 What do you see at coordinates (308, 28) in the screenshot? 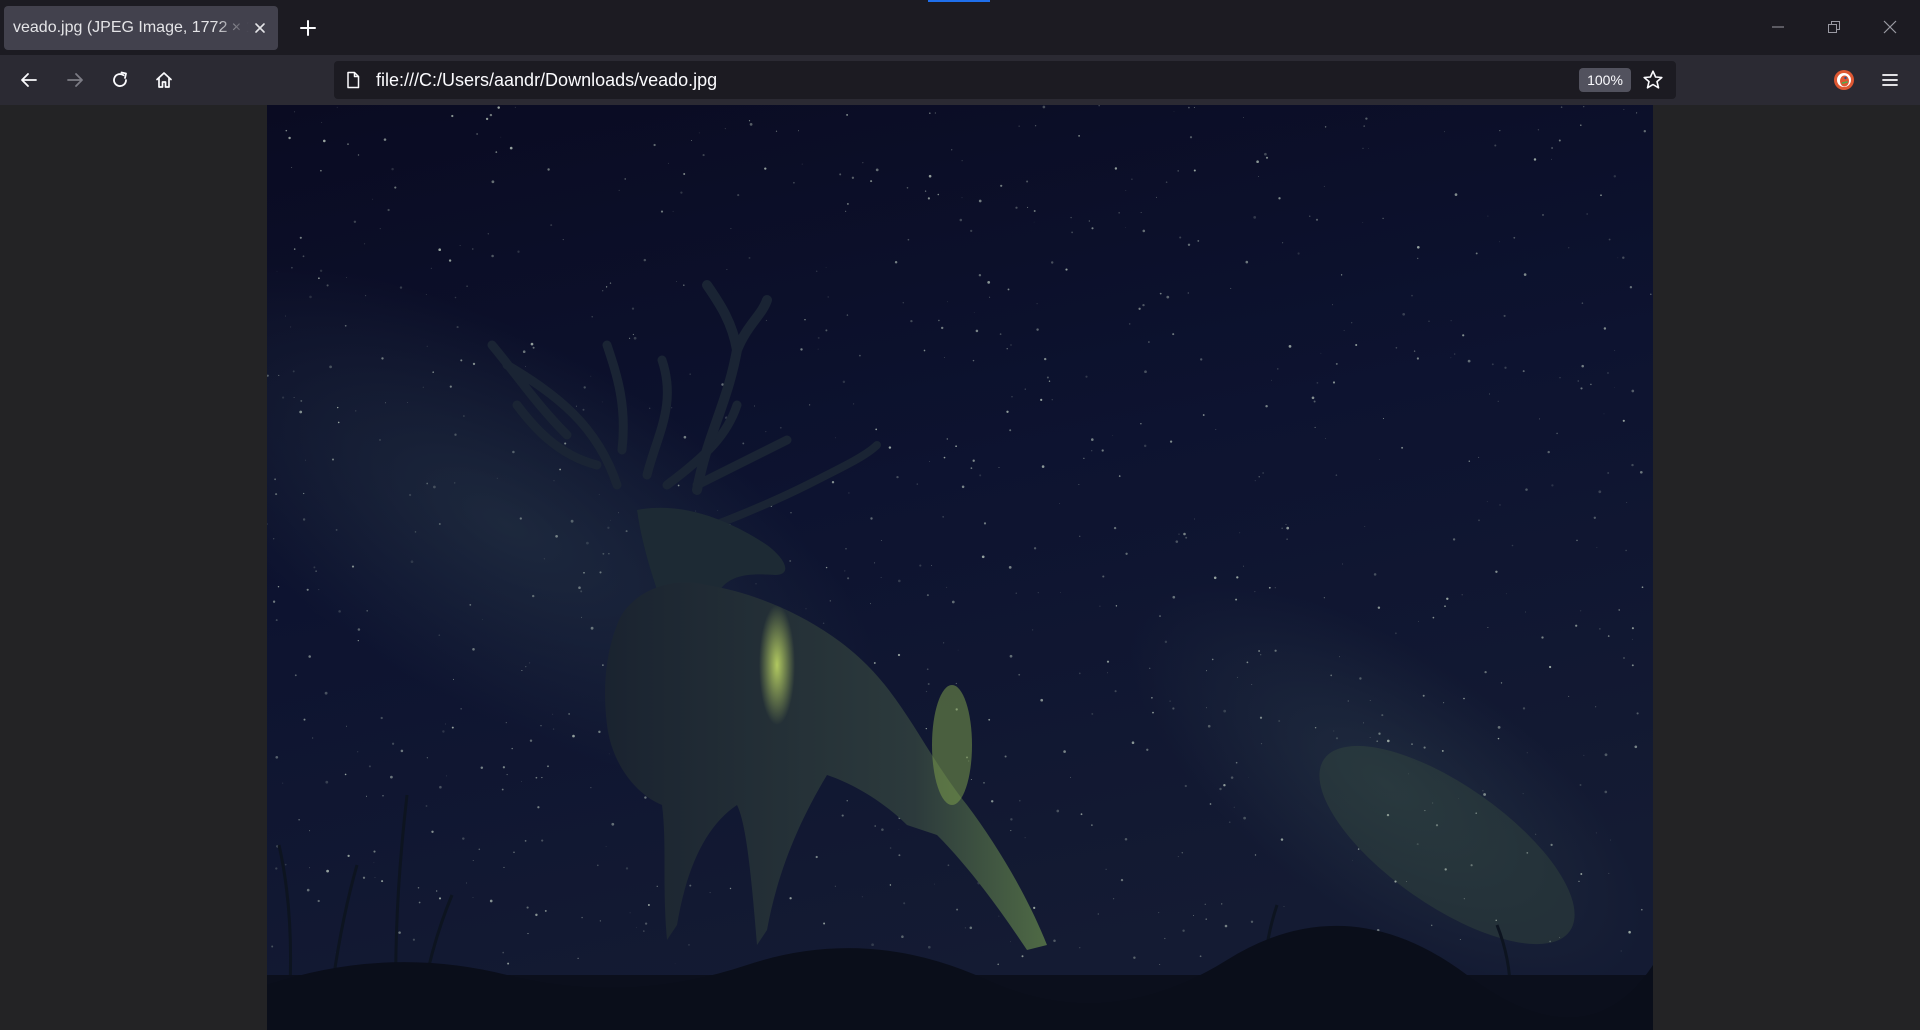
I see `new-tab-button` at bounding box center [308, 28].